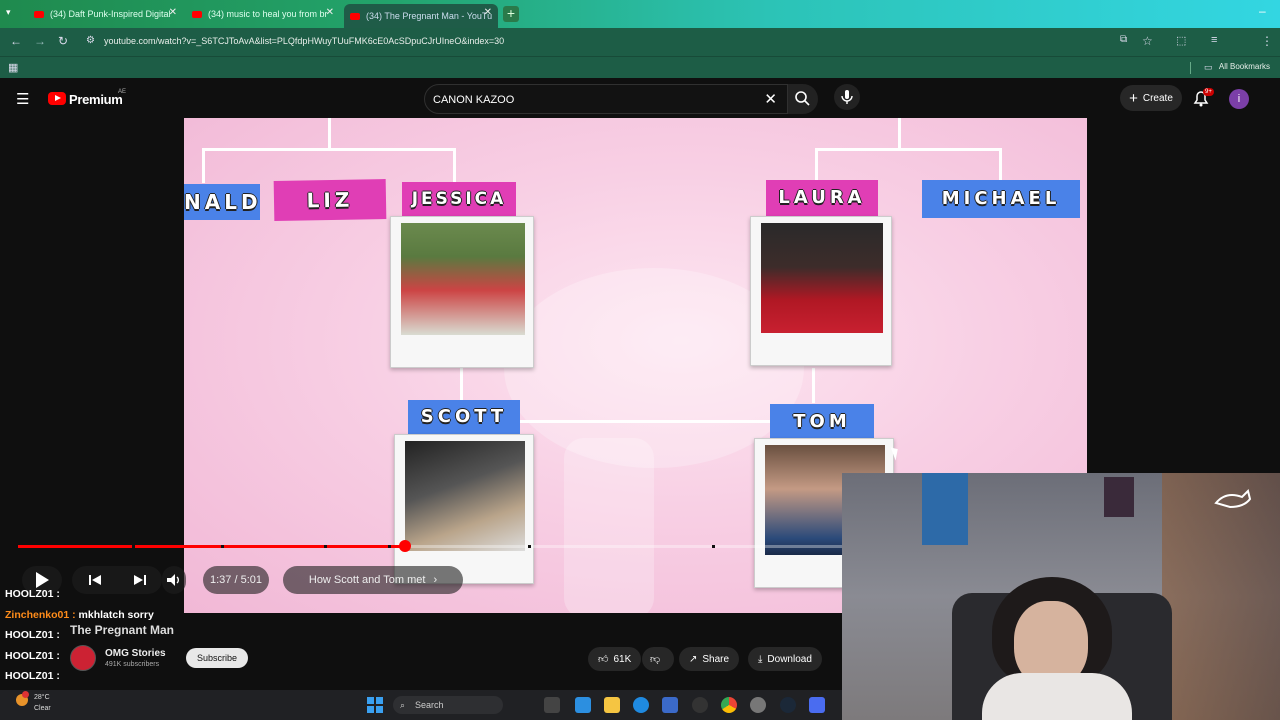 This screenshot has width=1280, height=720. Describe the element at coordinates (42, 697) in the screenshot. I see `weather-temperature: 28°C` at that location.